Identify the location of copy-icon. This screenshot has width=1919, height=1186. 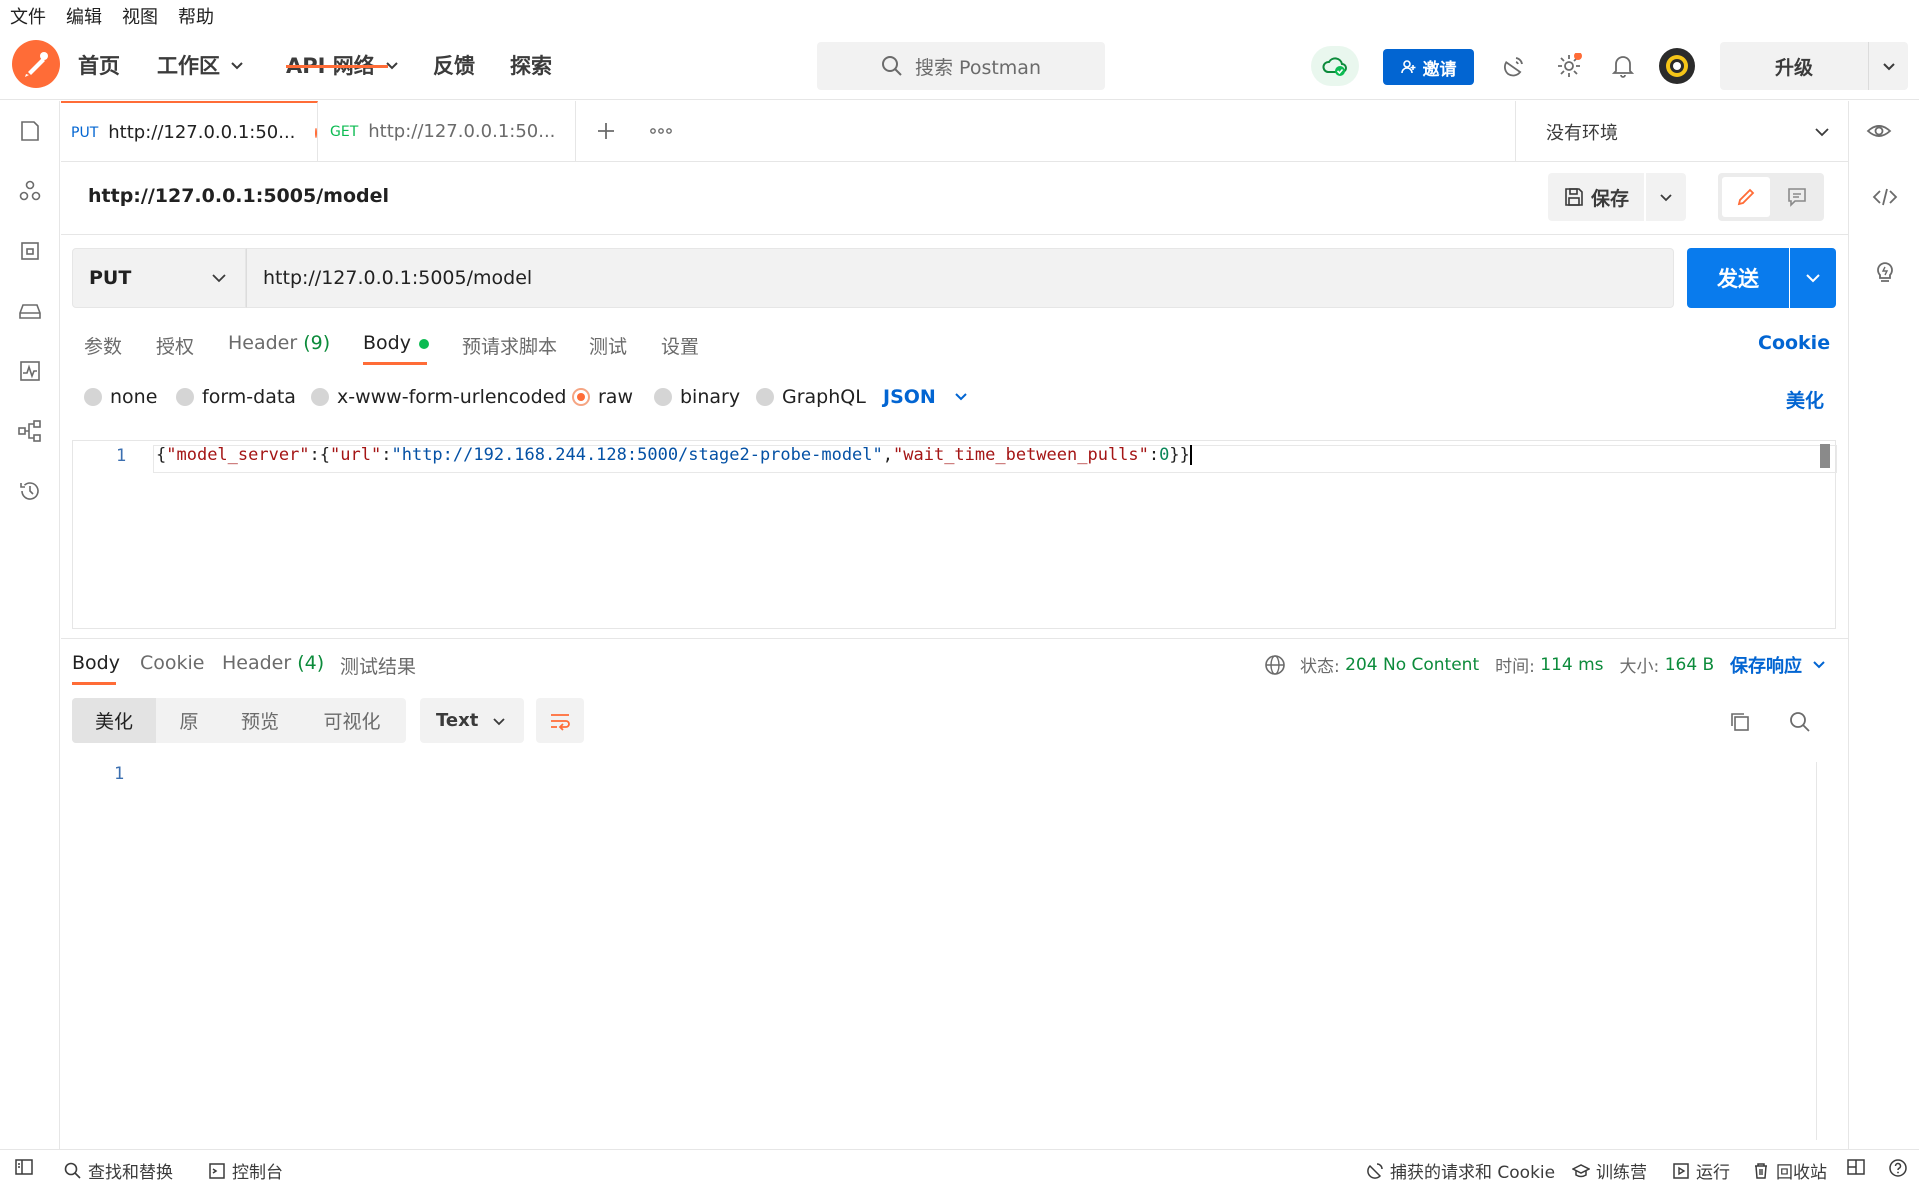
(1740, 722).